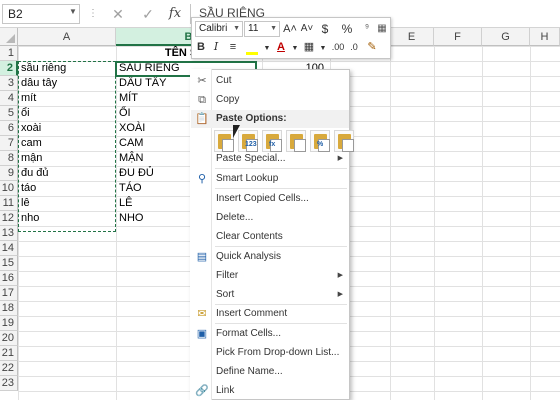 The height and width of the screenshot is (400, 560). What do you see at coordinates (9, 368) in the screenshot?
I see `row-header: 22` at bounding box center [9, 368].